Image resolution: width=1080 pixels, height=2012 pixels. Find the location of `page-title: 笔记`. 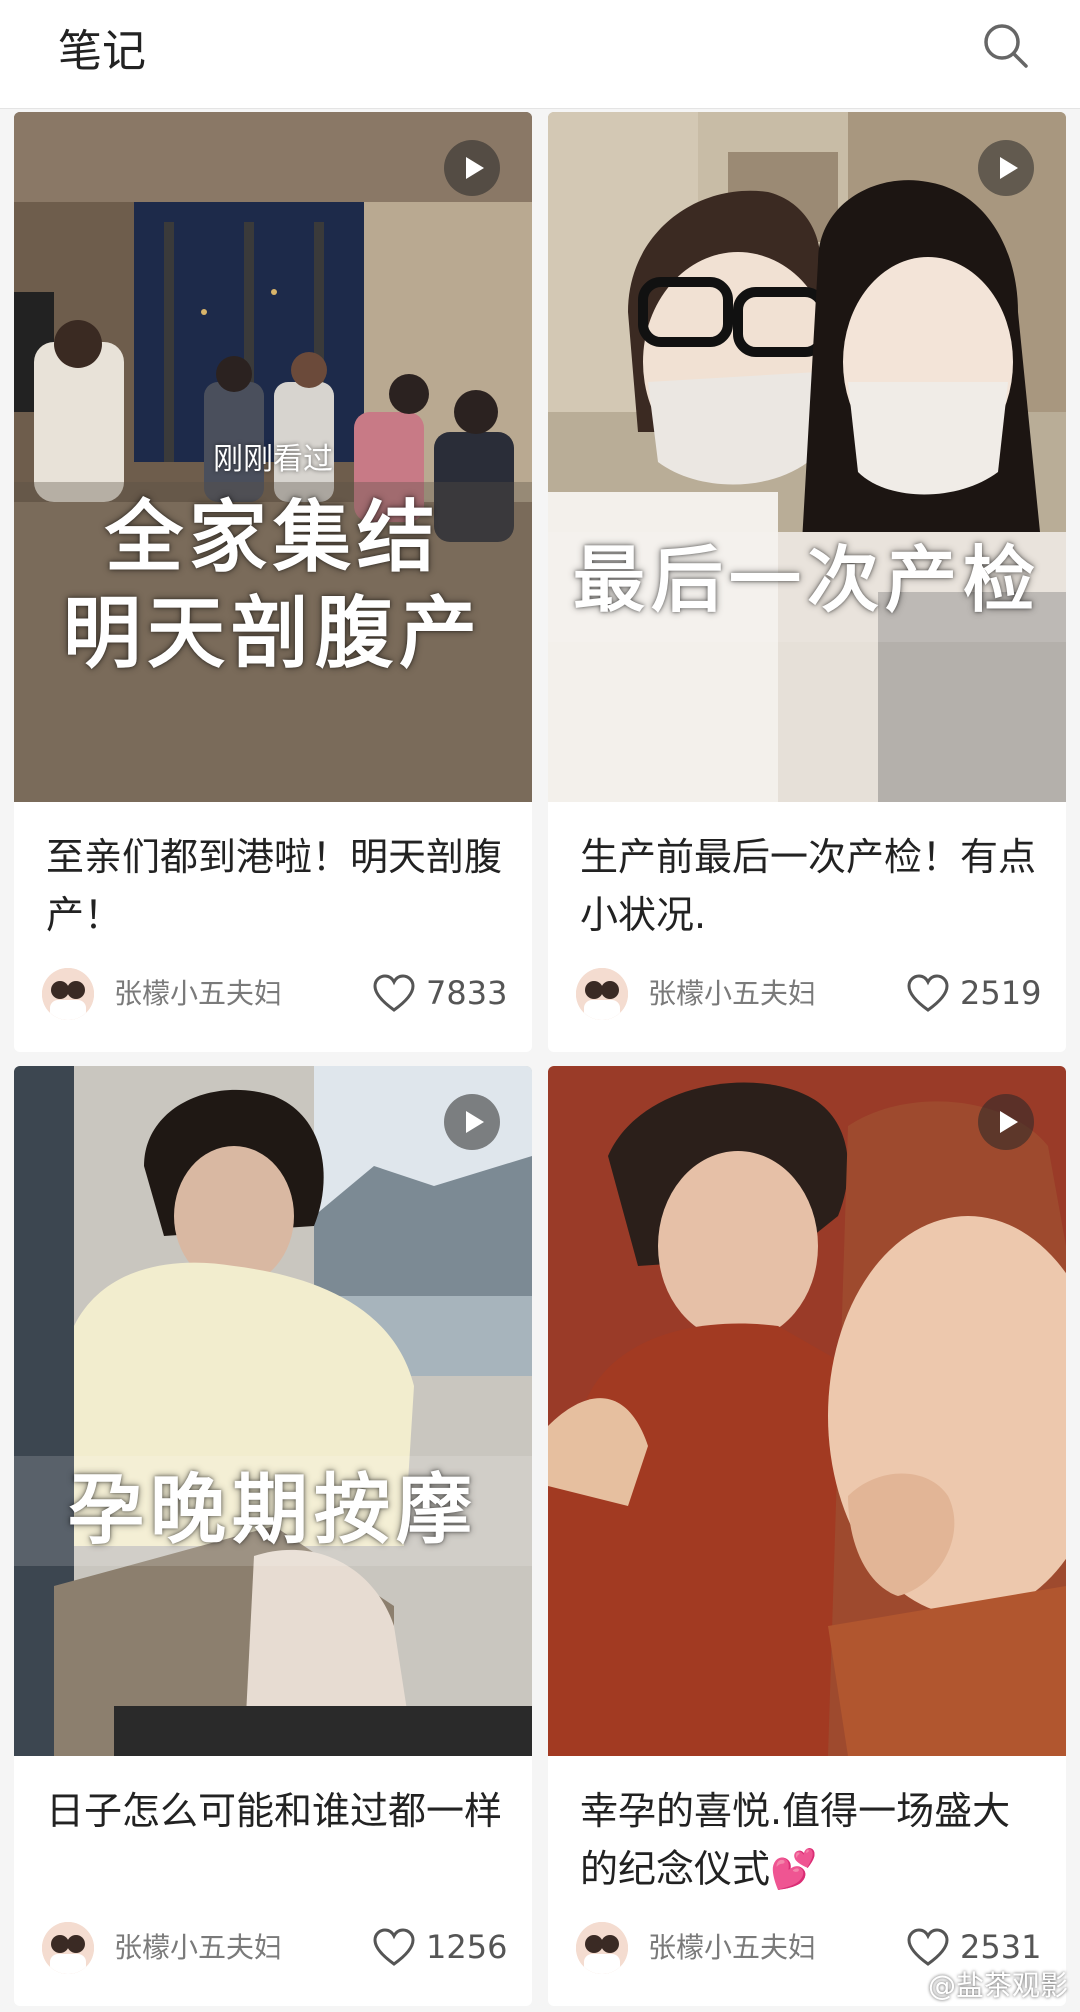

page-title: 笔记 is located at coordinates (102, 51).